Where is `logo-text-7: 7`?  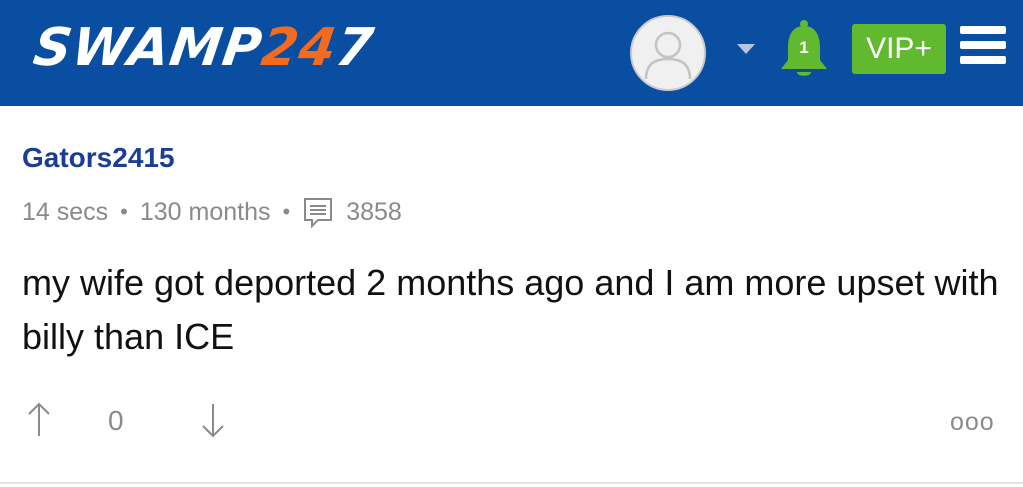
logo-text-7: 7 is located at coordinates (355, 48).